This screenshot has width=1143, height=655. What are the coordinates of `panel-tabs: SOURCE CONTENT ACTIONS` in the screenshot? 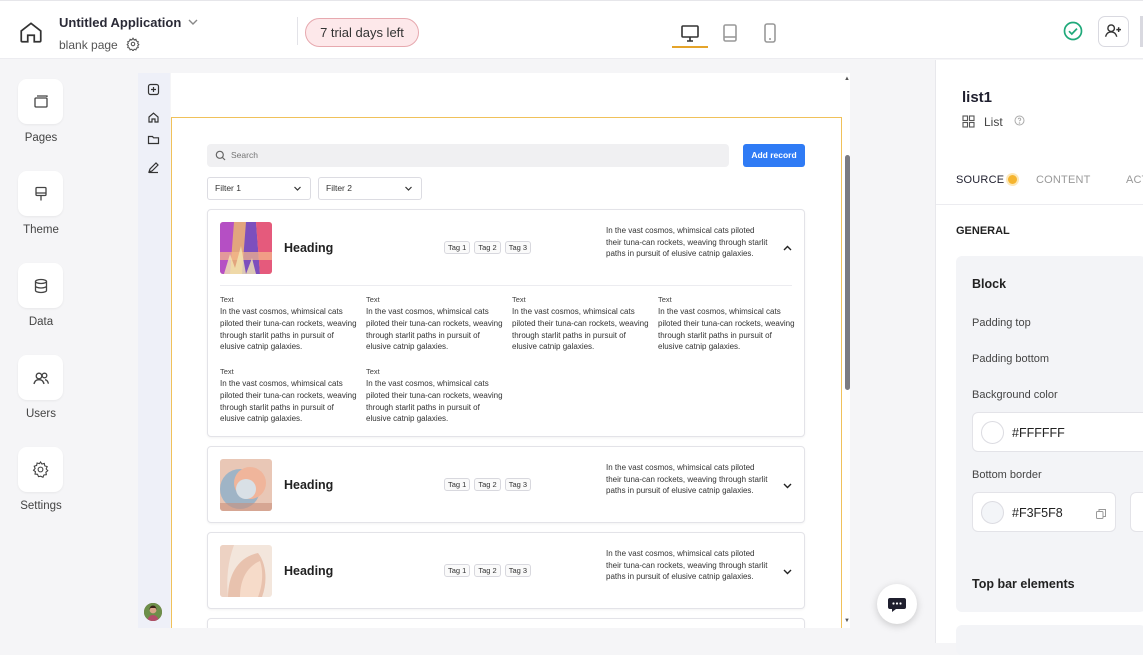 It's located at (1039, 188).